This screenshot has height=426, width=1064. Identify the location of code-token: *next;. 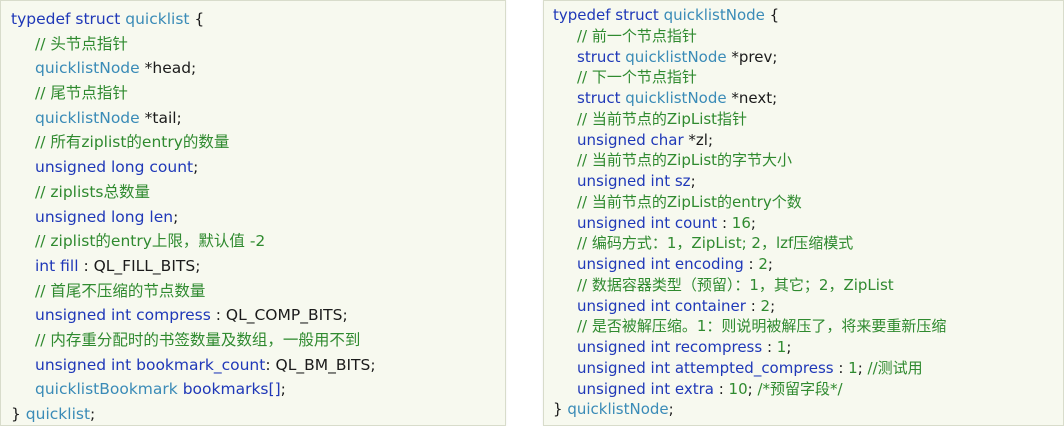
(752, 98).